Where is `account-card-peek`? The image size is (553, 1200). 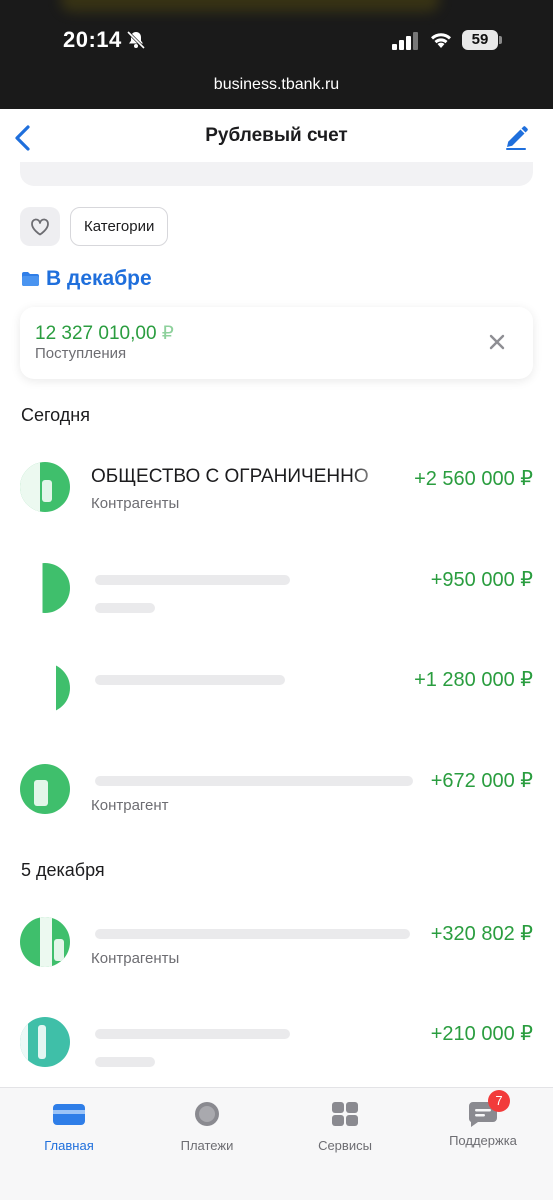
account-card-peek is located at coordinates (276, 174).